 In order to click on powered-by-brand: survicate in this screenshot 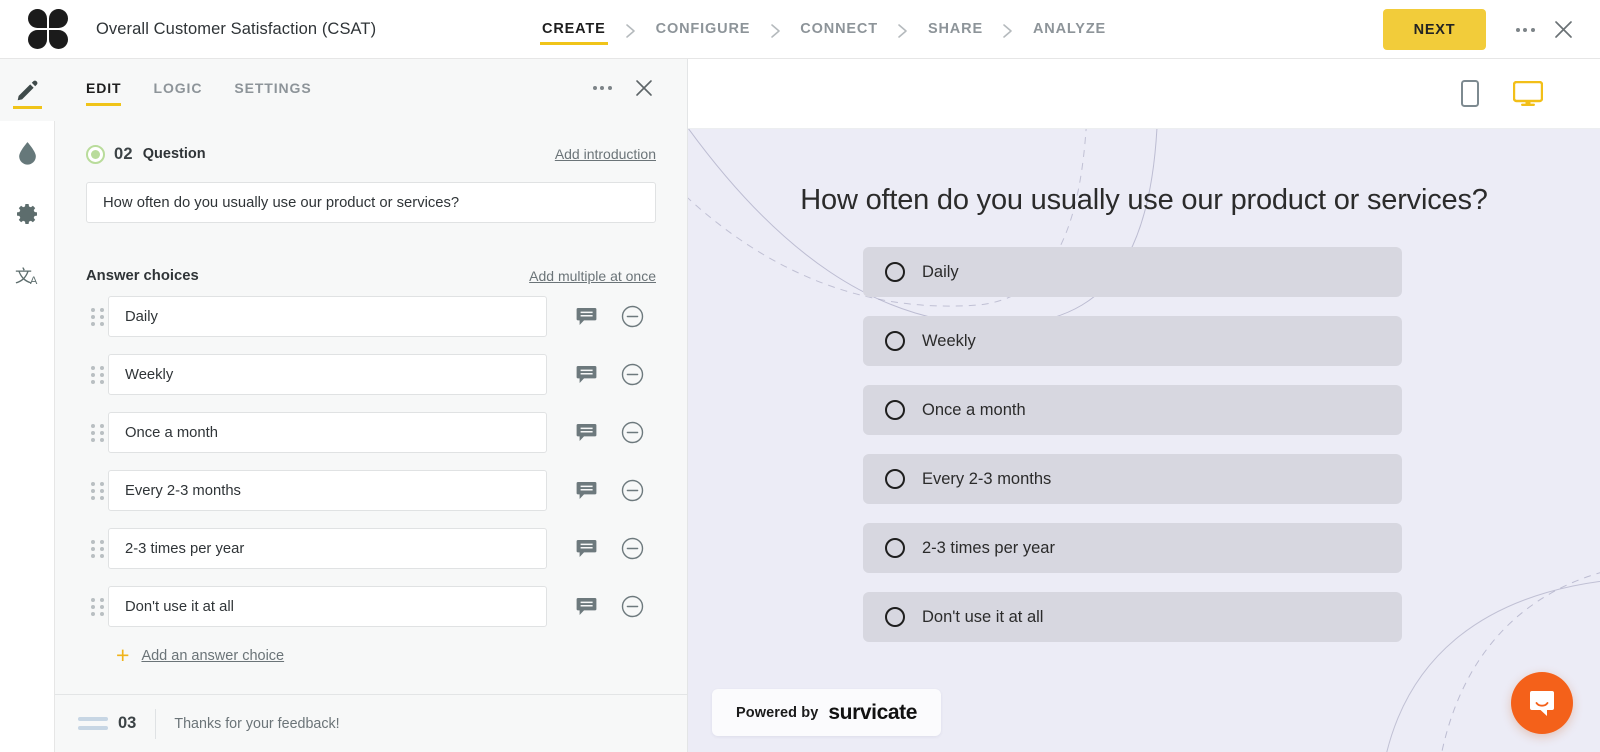, I will do `click(873, 712)`.